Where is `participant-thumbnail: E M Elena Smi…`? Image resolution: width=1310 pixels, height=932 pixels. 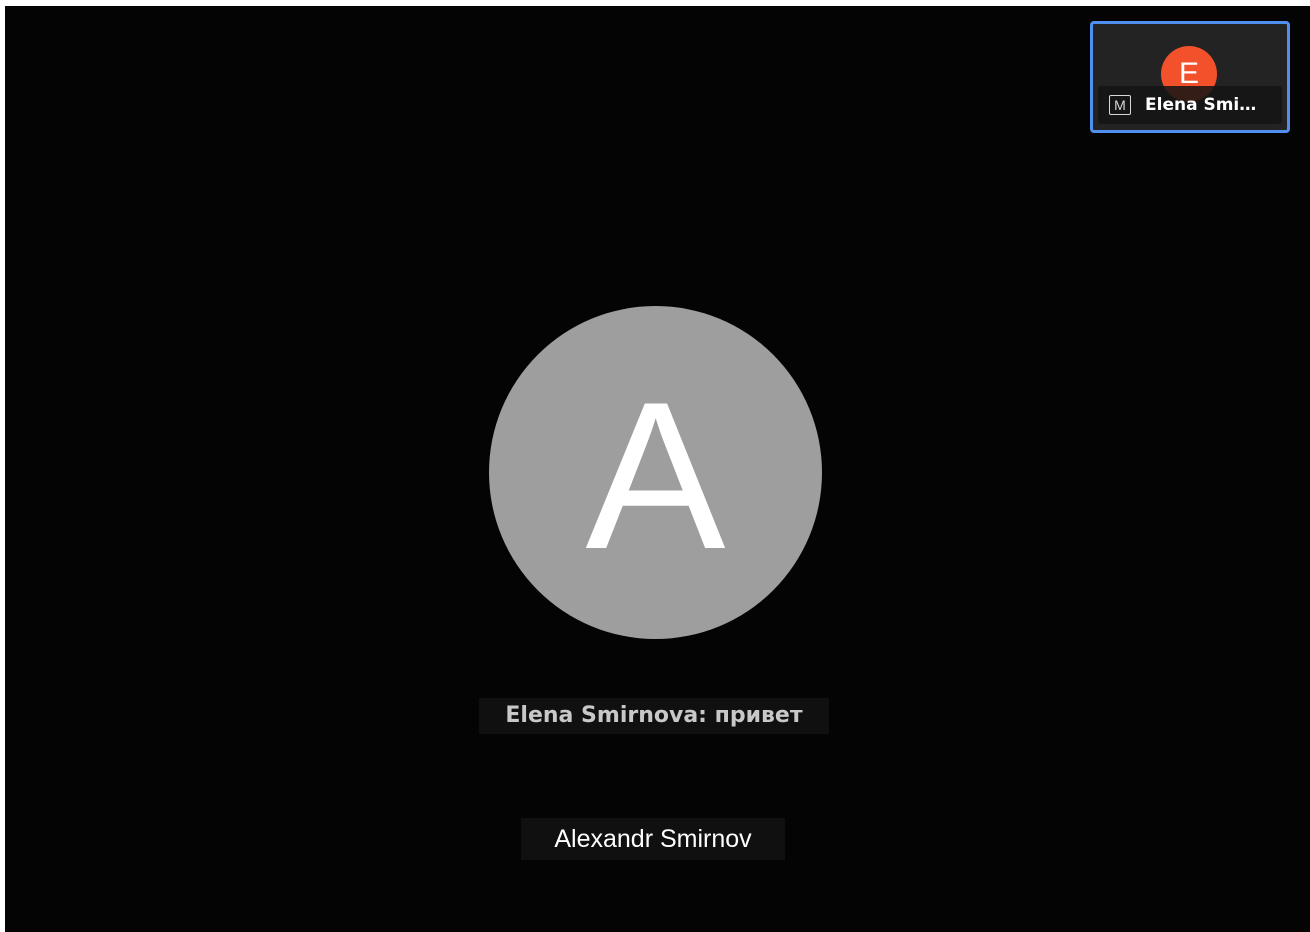 participant-thumbnail: E M Elena Smi… is located at coordinates (1190, 77).